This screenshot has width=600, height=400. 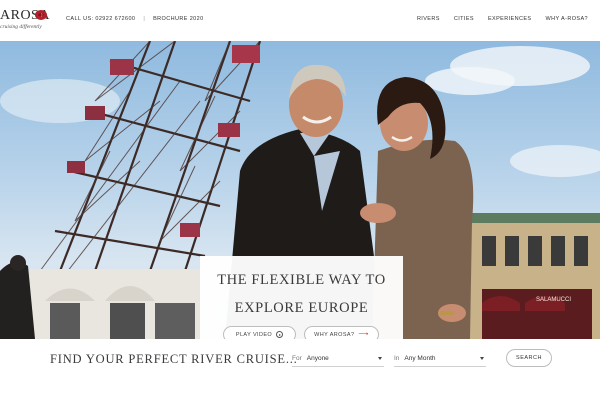 What do you see at coordinates (363, 334) in the screenshot?
I see `arrow-right-icon: ⟶` at bounding box center [363, 334].